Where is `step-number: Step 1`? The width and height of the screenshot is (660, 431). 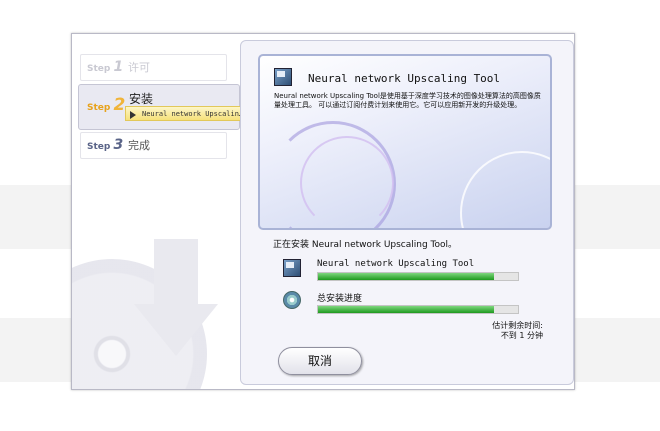 step-number: Step 1 is located at coordinates (105, 67).